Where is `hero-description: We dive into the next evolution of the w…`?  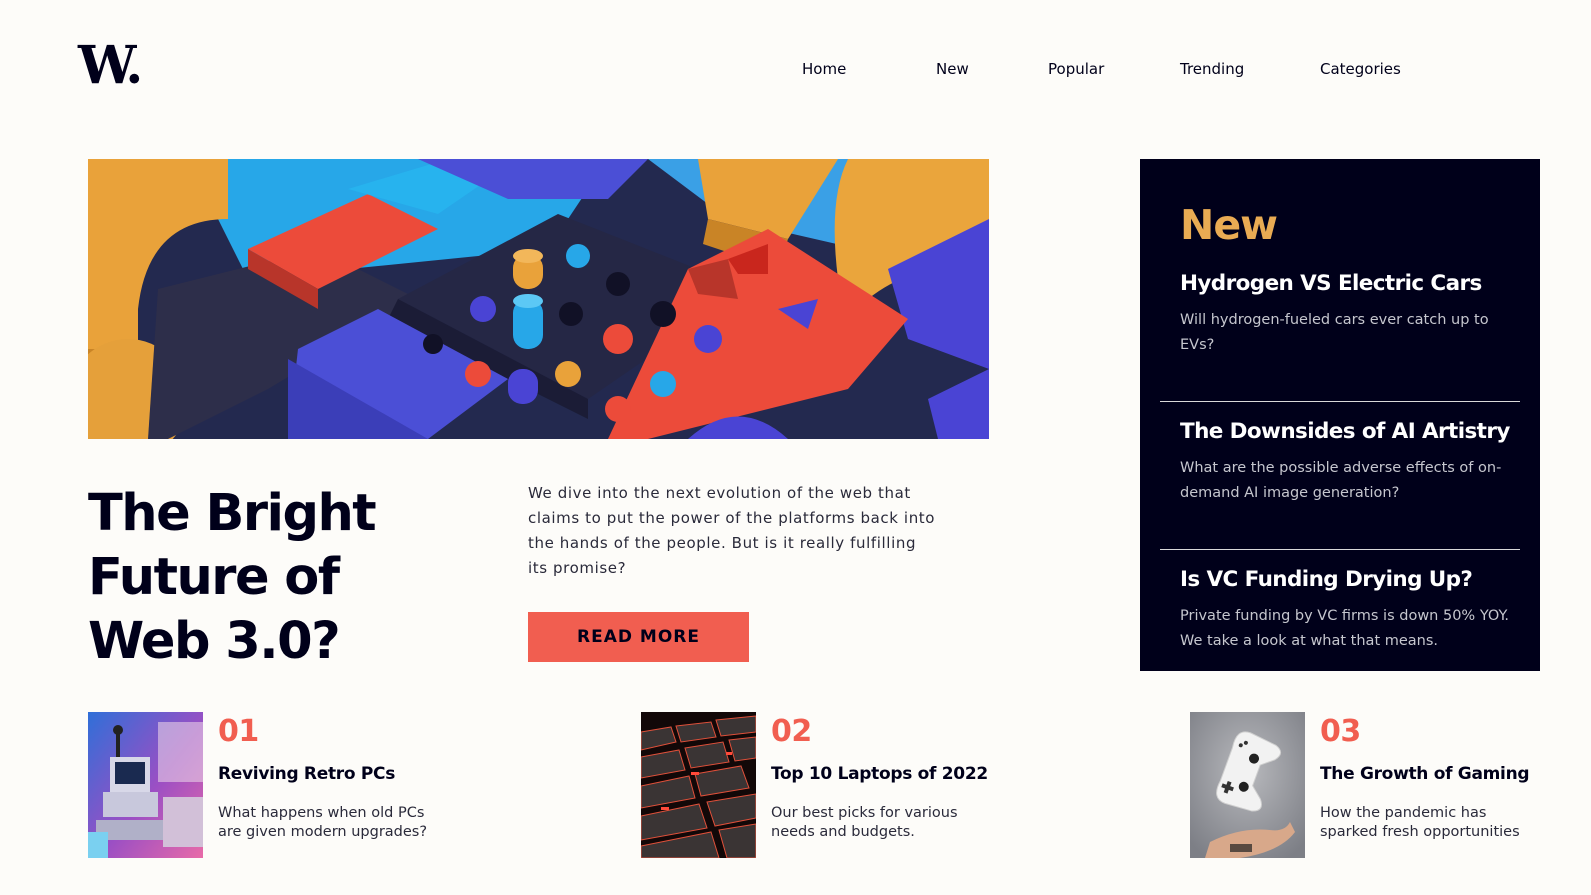
hero-description: We dive into the next evolution of the w… is located at coordinates (732, 530).